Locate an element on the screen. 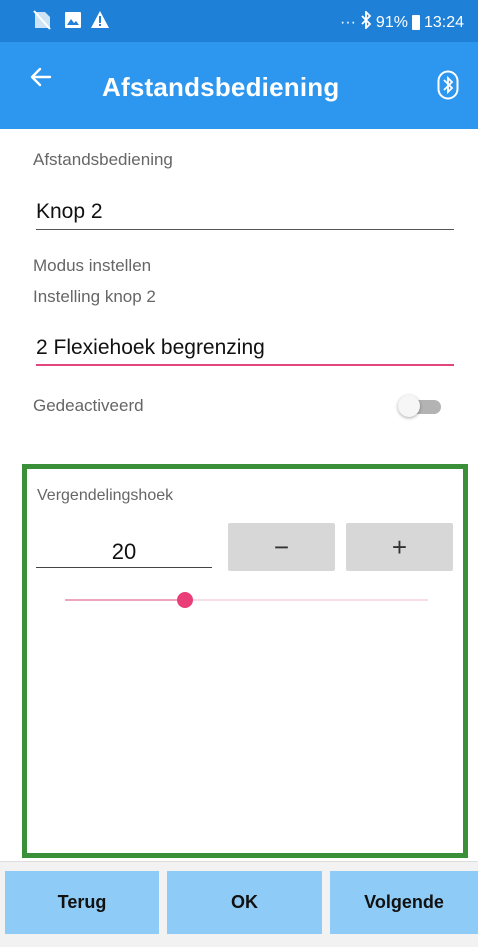 This screenshot has width=478, height=947. angle-input-underline is located at coordinates (124, 567).